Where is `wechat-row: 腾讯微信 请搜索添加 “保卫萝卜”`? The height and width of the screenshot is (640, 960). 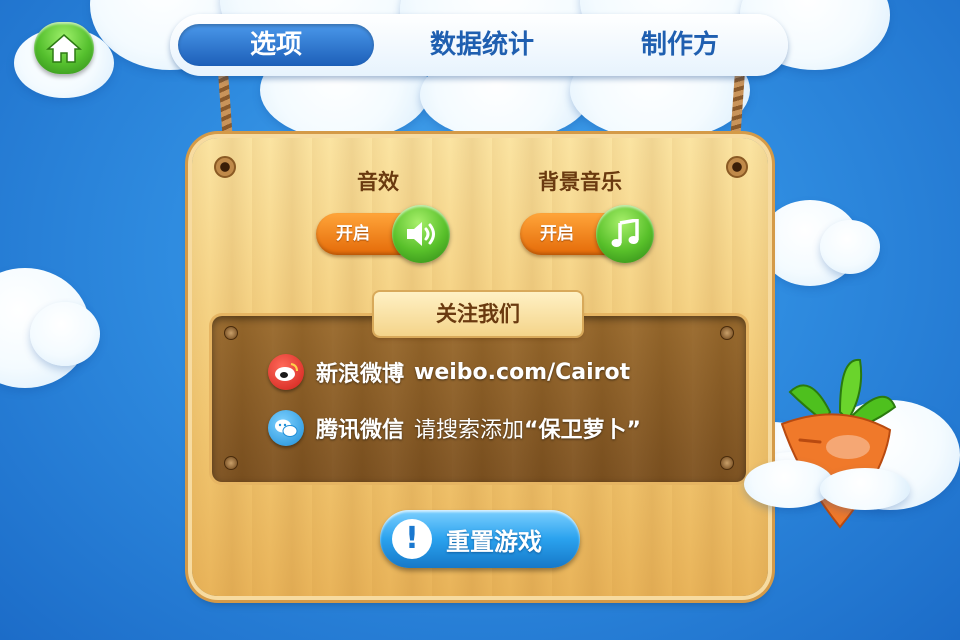
wechat-row: 腾讯微信 请搜索添加 “保卫萝卜” is located at coordinates (454, 428).